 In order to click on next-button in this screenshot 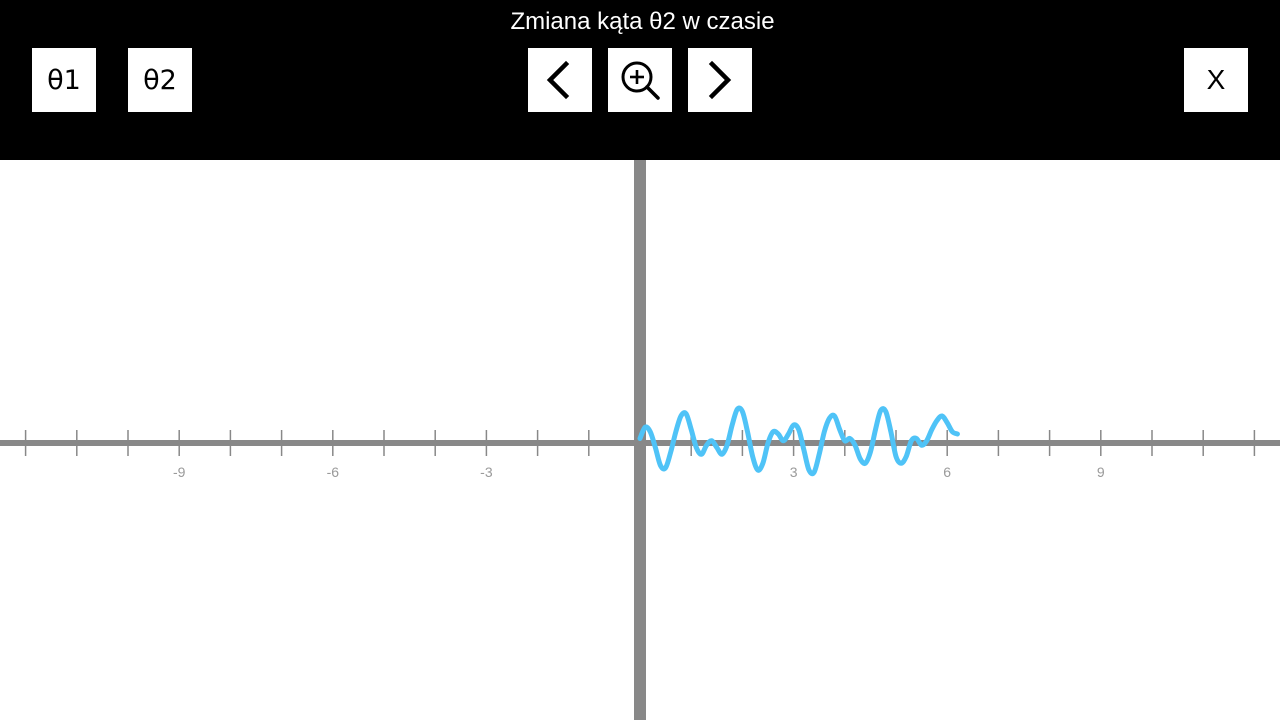, I will do `click(720, 80)`.